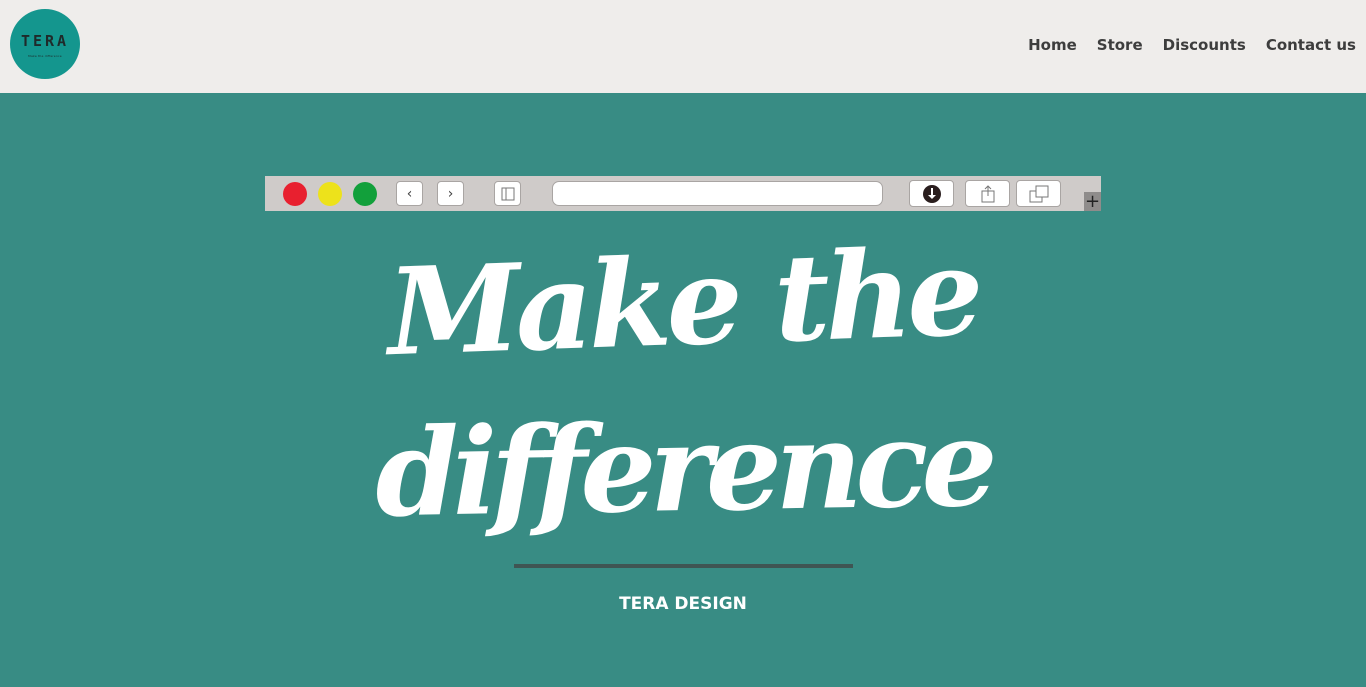 This screenshot has height=687, width=1366. I want to click on nav-home: Home, so click(1052, 45).